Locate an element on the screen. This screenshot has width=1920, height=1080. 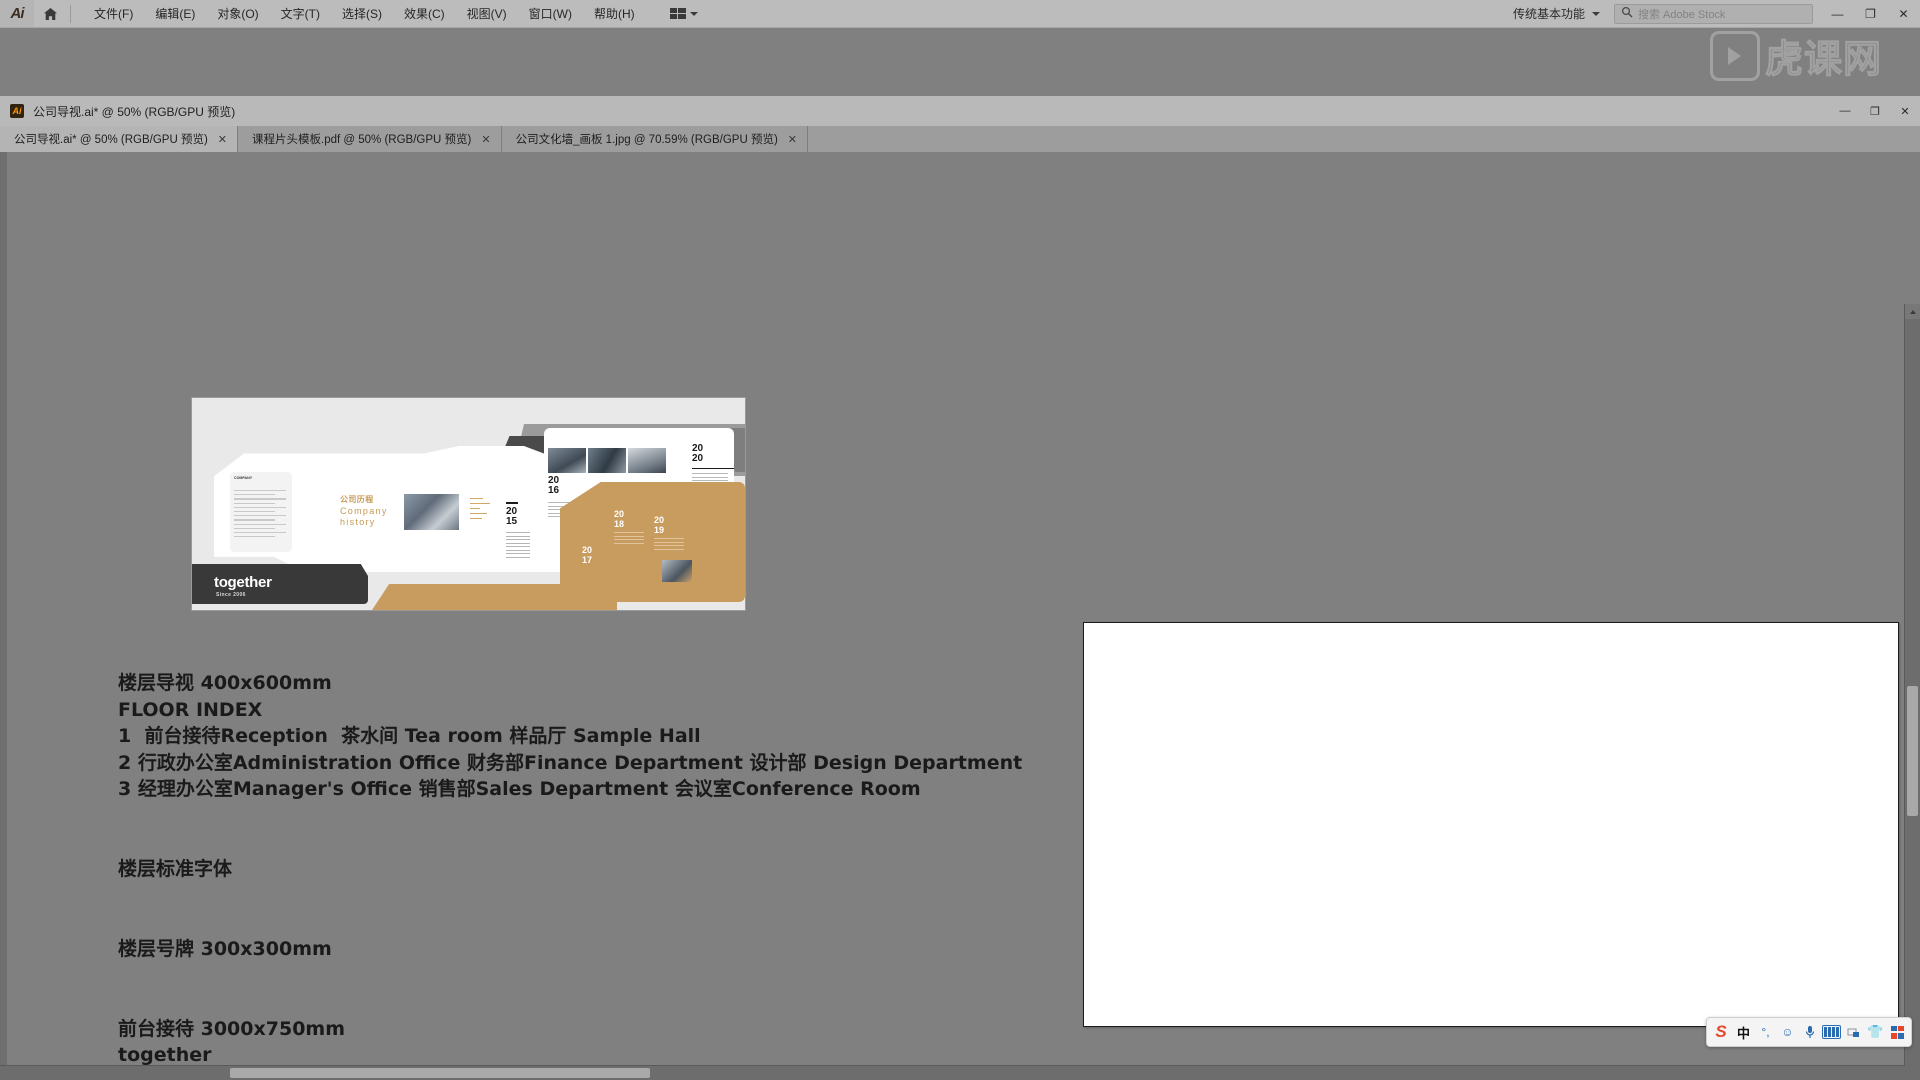
text-line-8: 前台接待 3000x750mm is located at coordinates (232, 1028).